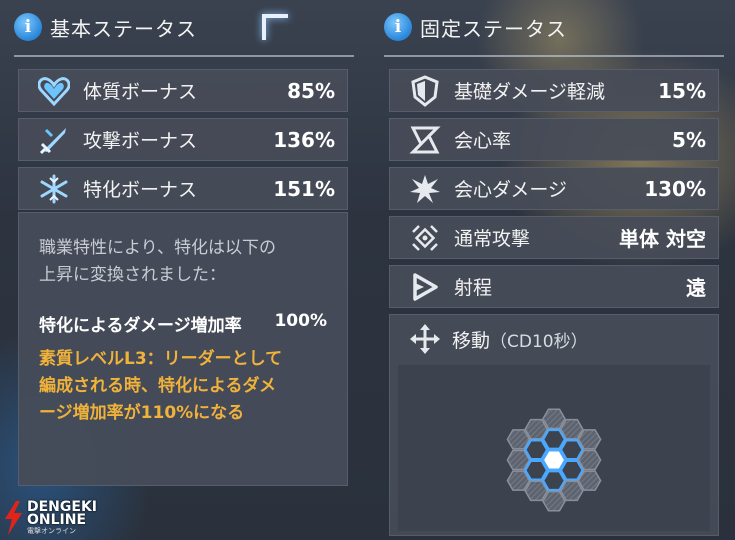  I want to click on stat-row-range: 射程 遠, so click(554, 286).